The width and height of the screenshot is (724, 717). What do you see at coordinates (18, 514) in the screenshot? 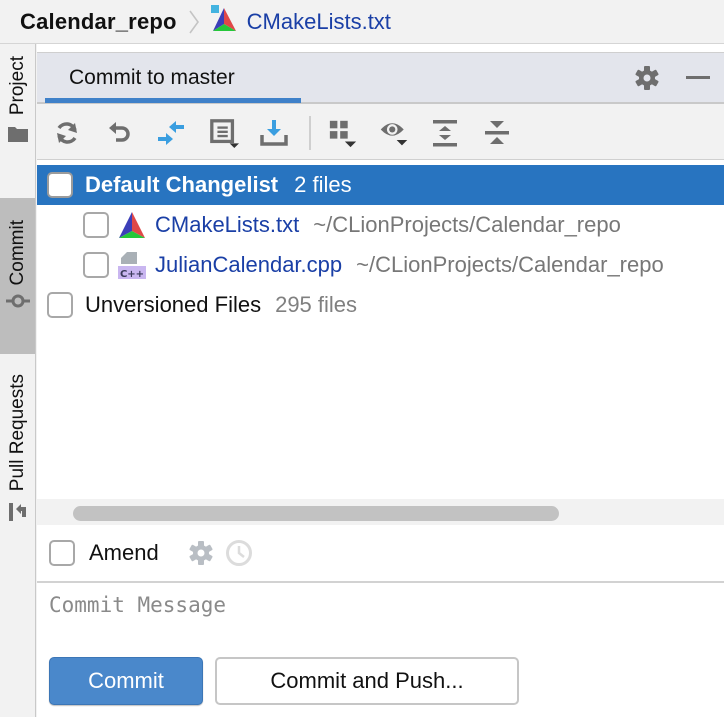
I see `pull-request-icon` at bounding box center [18, 514].